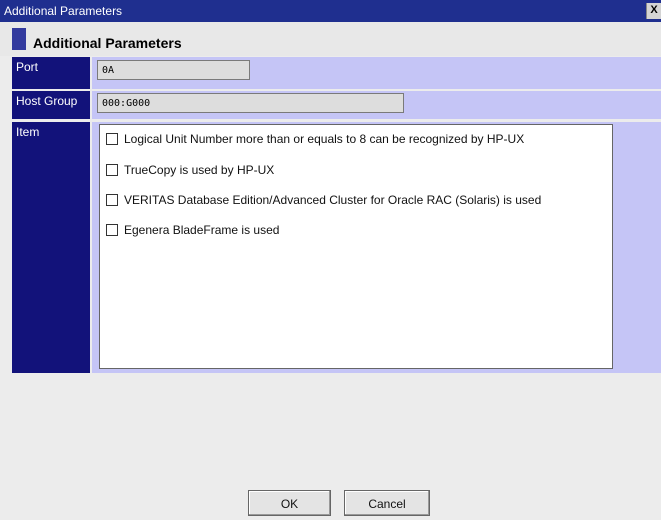 Image resolution: width=661 pixels, height=520 pixels. What do you see at coordinates (173, 70) in the screenshot?
I see `port-field: 0A` at bounding box center [173, 70].